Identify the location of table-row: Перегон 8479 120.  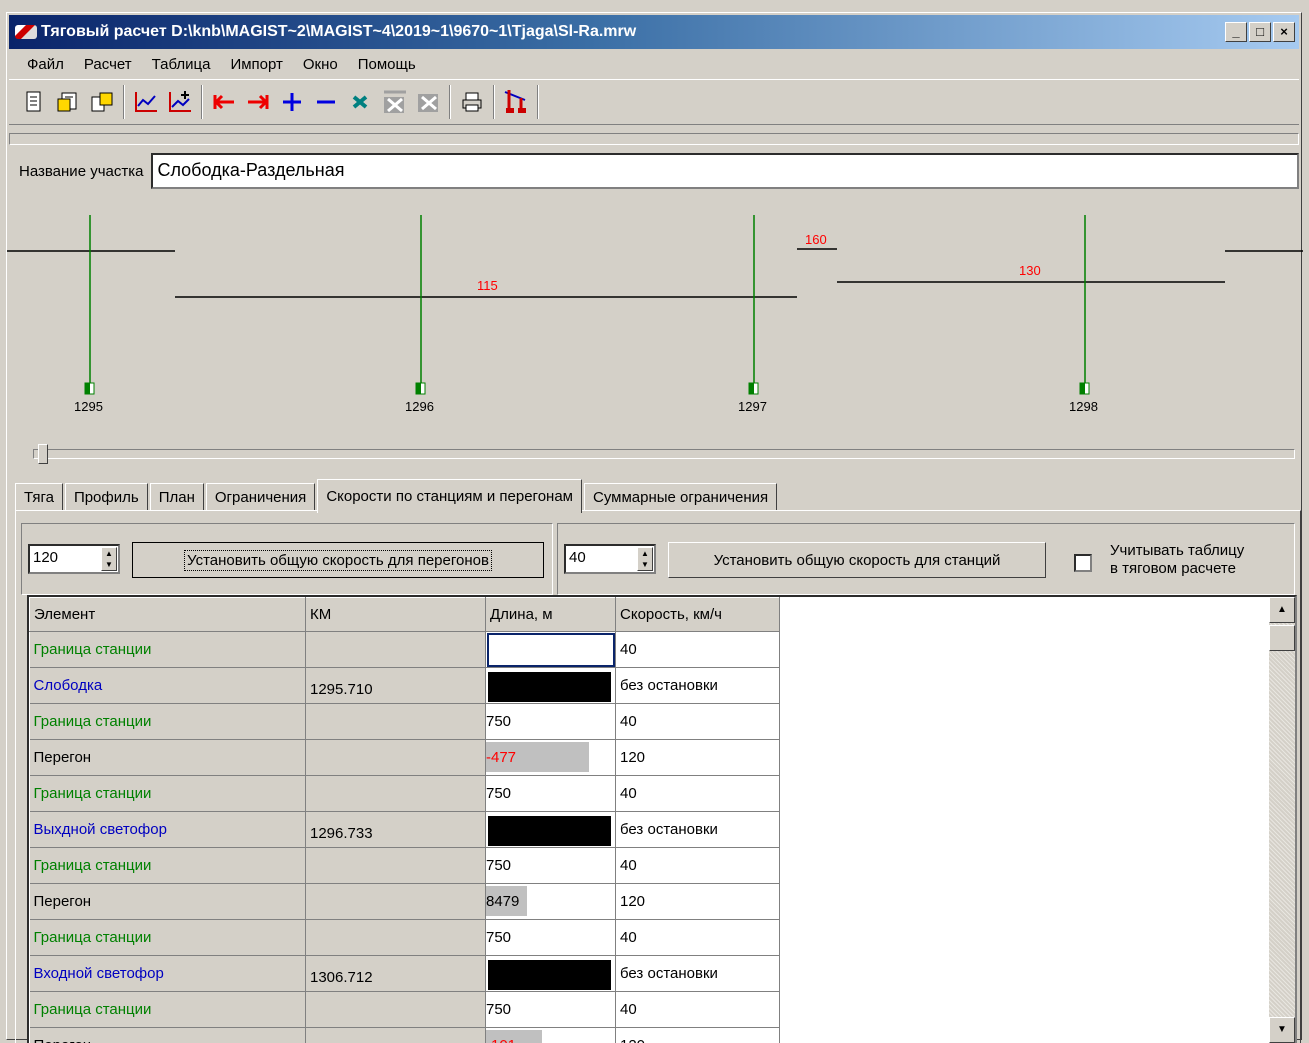
(404, 901).